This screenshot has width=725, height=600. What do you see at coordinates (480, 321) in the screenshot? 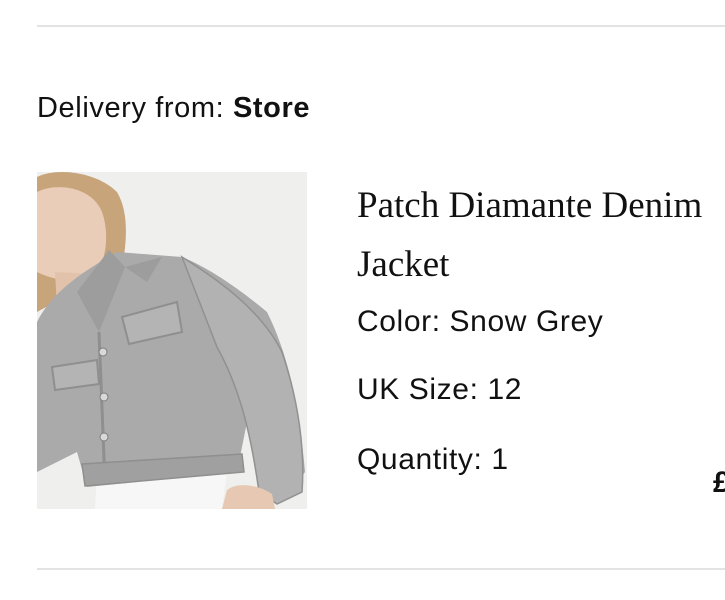
I see `product-color: Color: Snow Grey` at bounding box center [480, 321].